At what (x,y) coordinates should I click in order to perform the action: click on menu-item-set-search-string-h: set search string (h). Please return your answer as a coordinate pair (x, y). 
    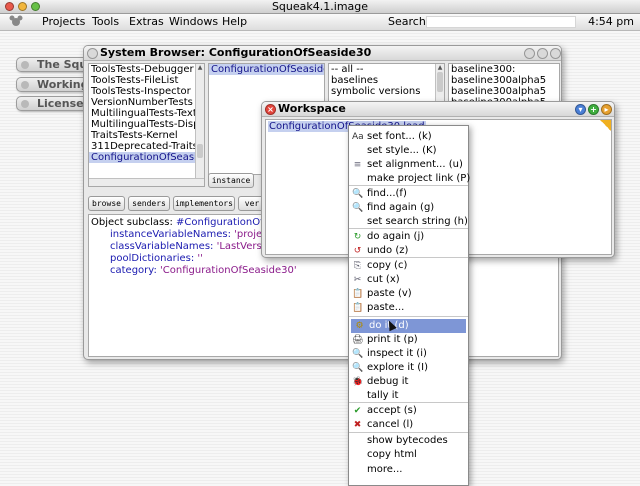
    Looking at the image, I should click on (408, 222).